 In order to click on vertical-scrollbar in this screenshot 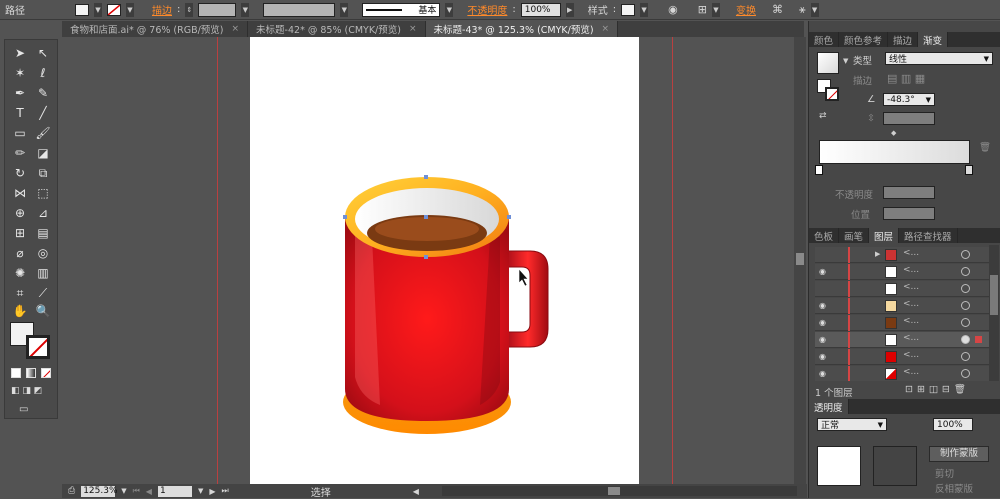, I will do `click(800, 260)`.